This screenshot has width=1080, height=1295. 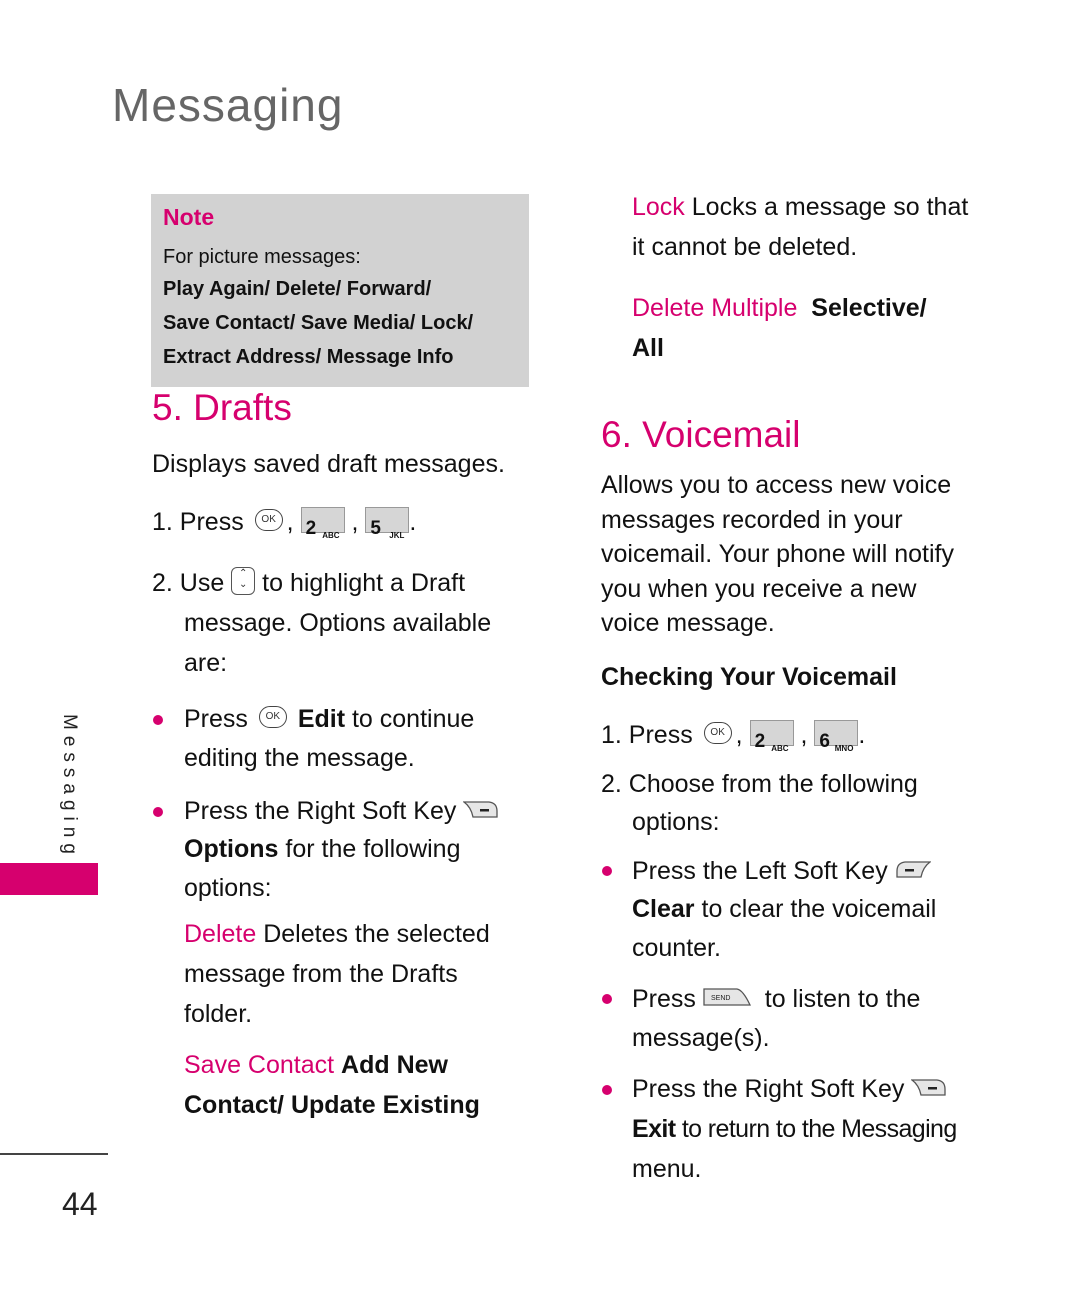 I want to click on step-text: message. Options available, so click(x=338, y=623).